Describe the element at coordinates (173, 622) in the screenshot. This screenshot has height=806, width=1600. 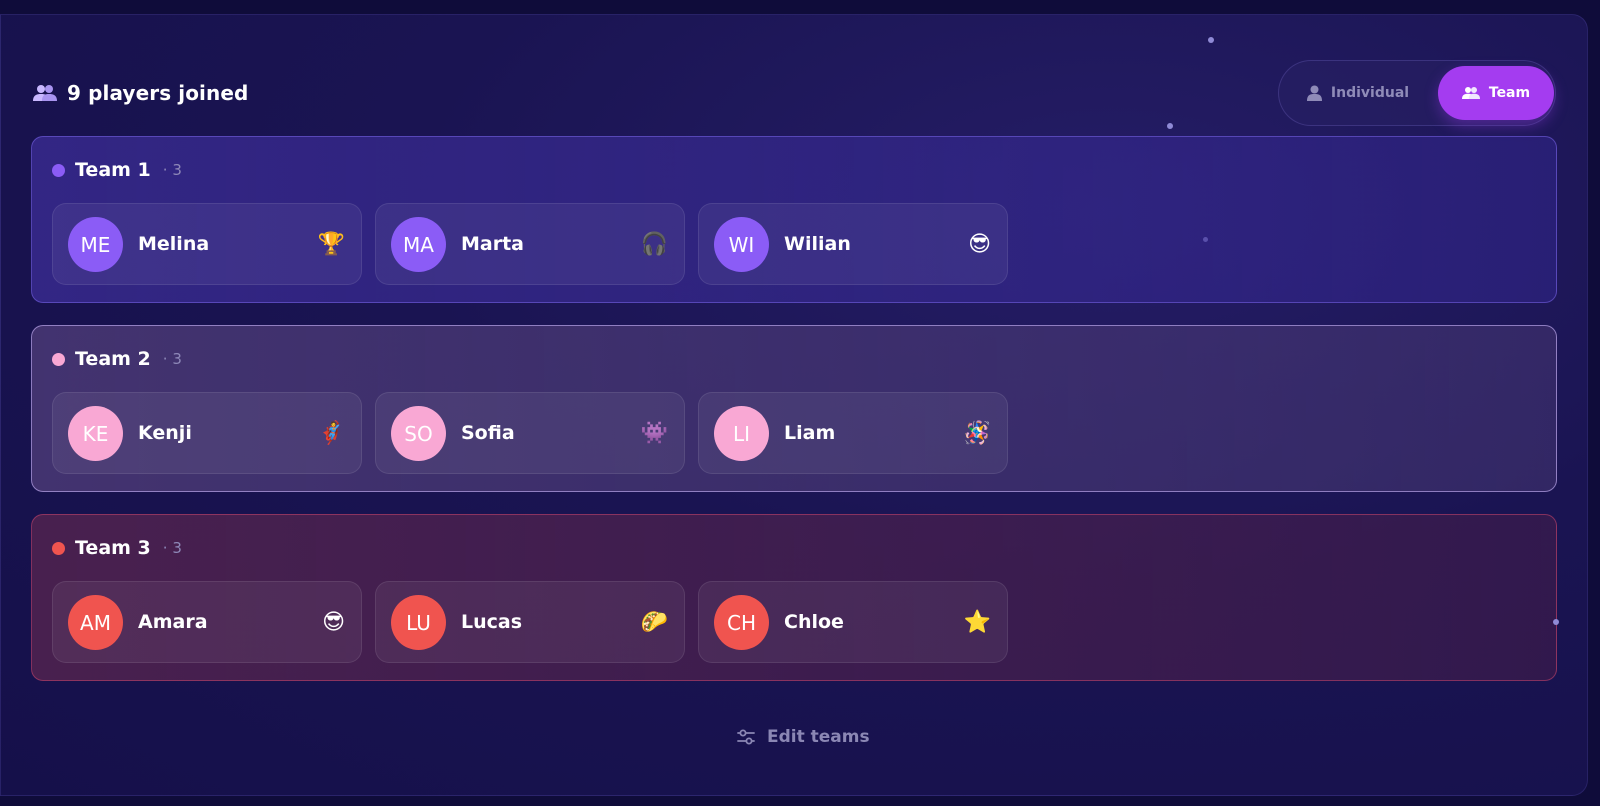
I see `player-name: Amara` at that location.